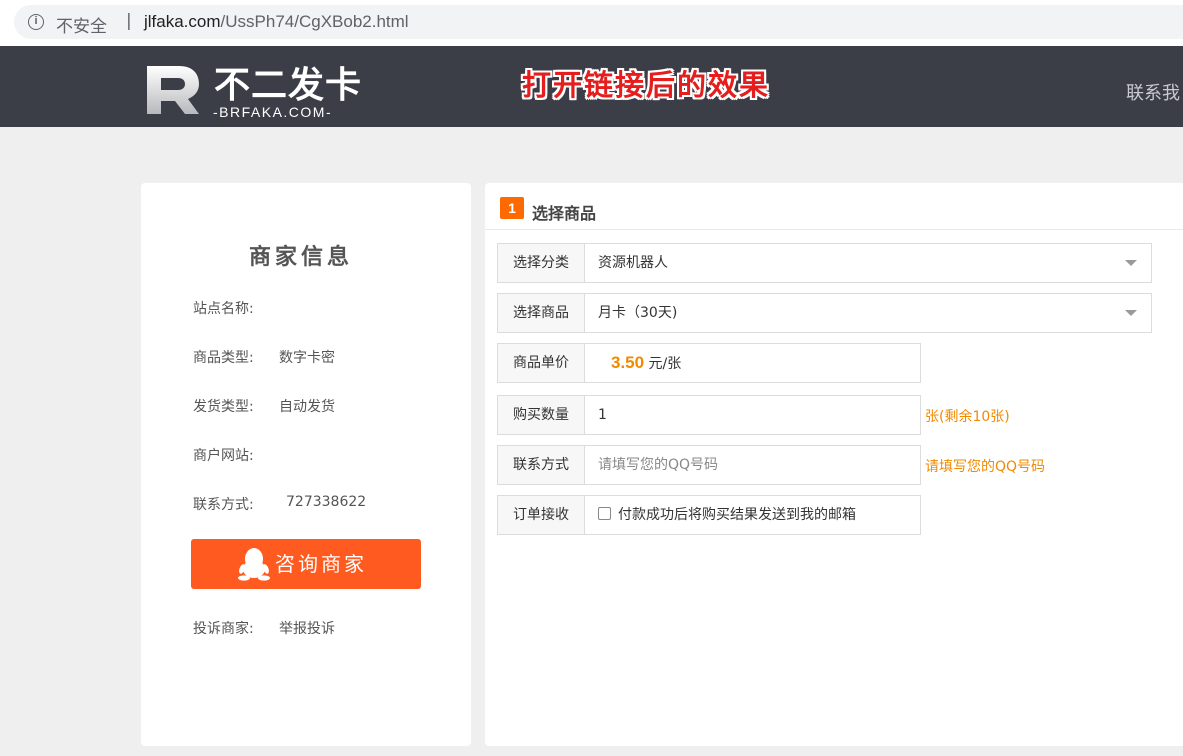 The width and height of the screenshot is (1183, 756). What do you see at coordinates (223, 505) in the screenshot?
I see `merchant-contact-label: 联系方式:` at bounding box center [223, 505].